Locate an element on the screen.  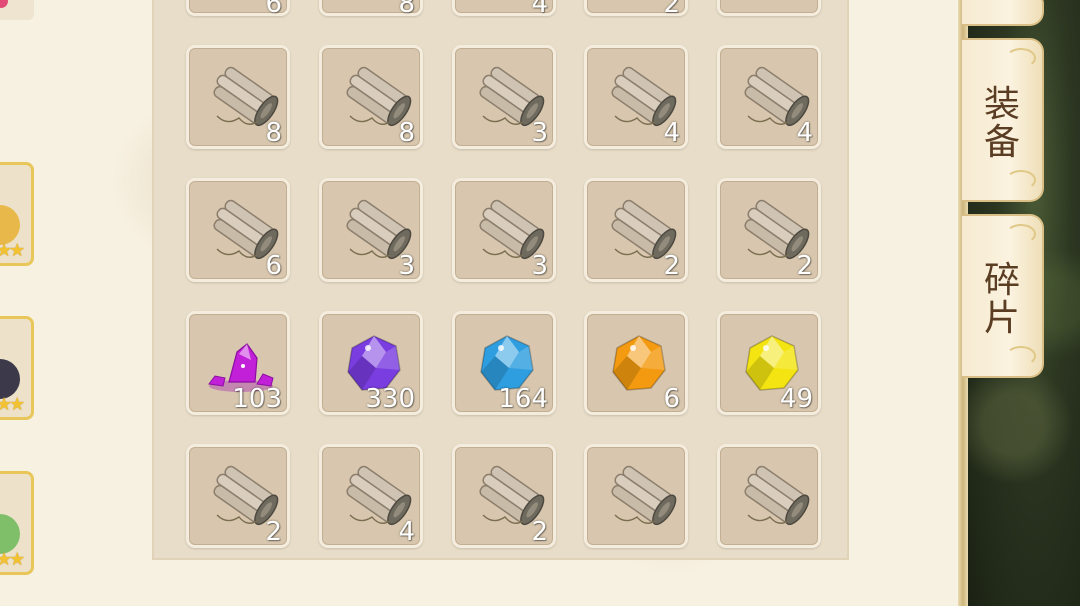
hero-card-3: ★★ is located at coordinates (17, 523).